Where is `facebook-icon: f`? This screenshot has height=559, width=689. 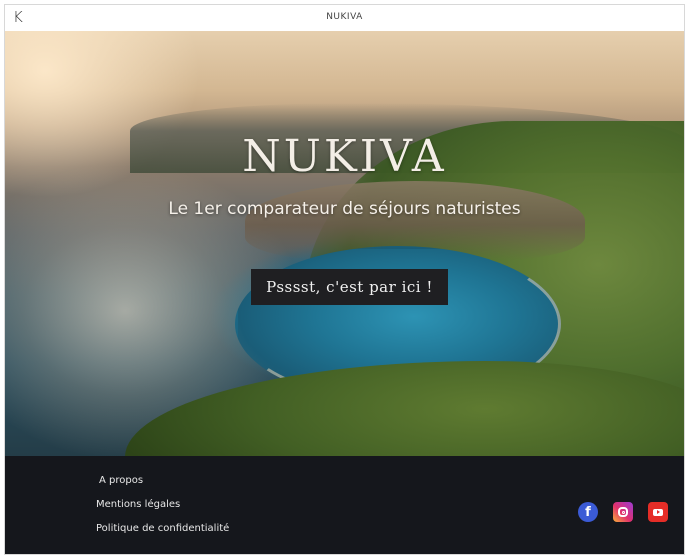
facebook-icon: f is located at coordinates (588, 512).